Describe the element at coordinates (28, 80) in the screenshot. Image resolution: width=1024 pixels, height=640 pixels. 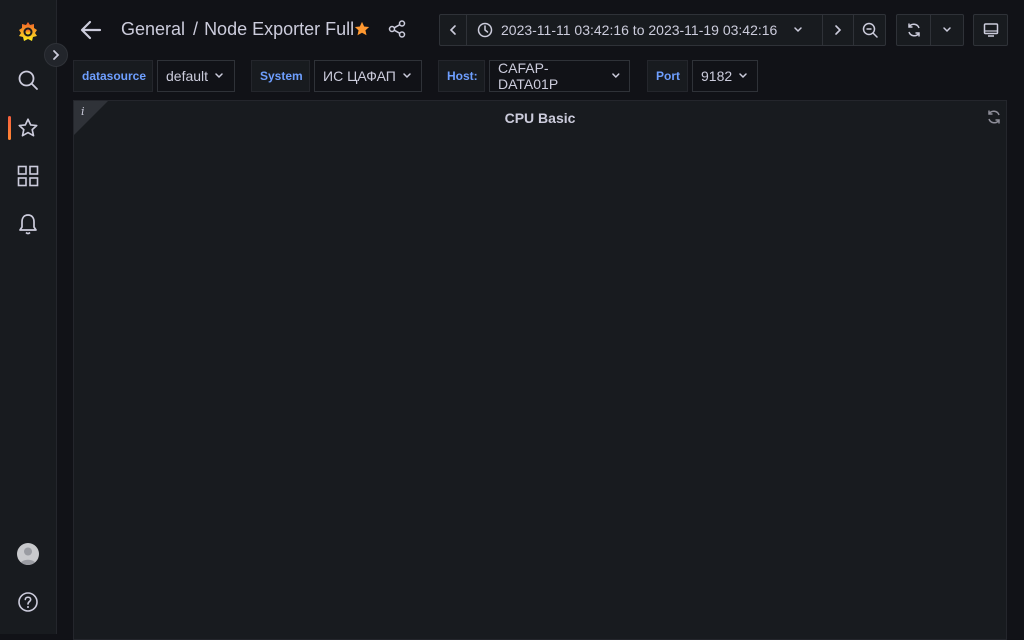
I see `search-icon` at that location.